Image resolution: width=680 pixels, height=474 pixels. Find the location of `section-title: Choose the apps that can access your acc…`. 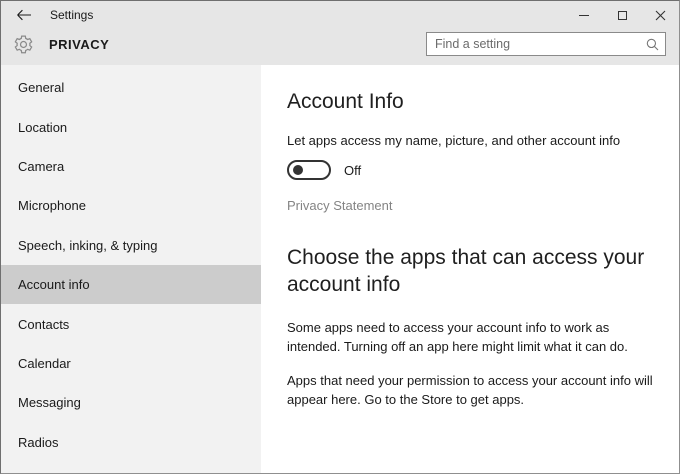

section-title: Choose the apps that can access your acc… is located at coordinates (466, 271).